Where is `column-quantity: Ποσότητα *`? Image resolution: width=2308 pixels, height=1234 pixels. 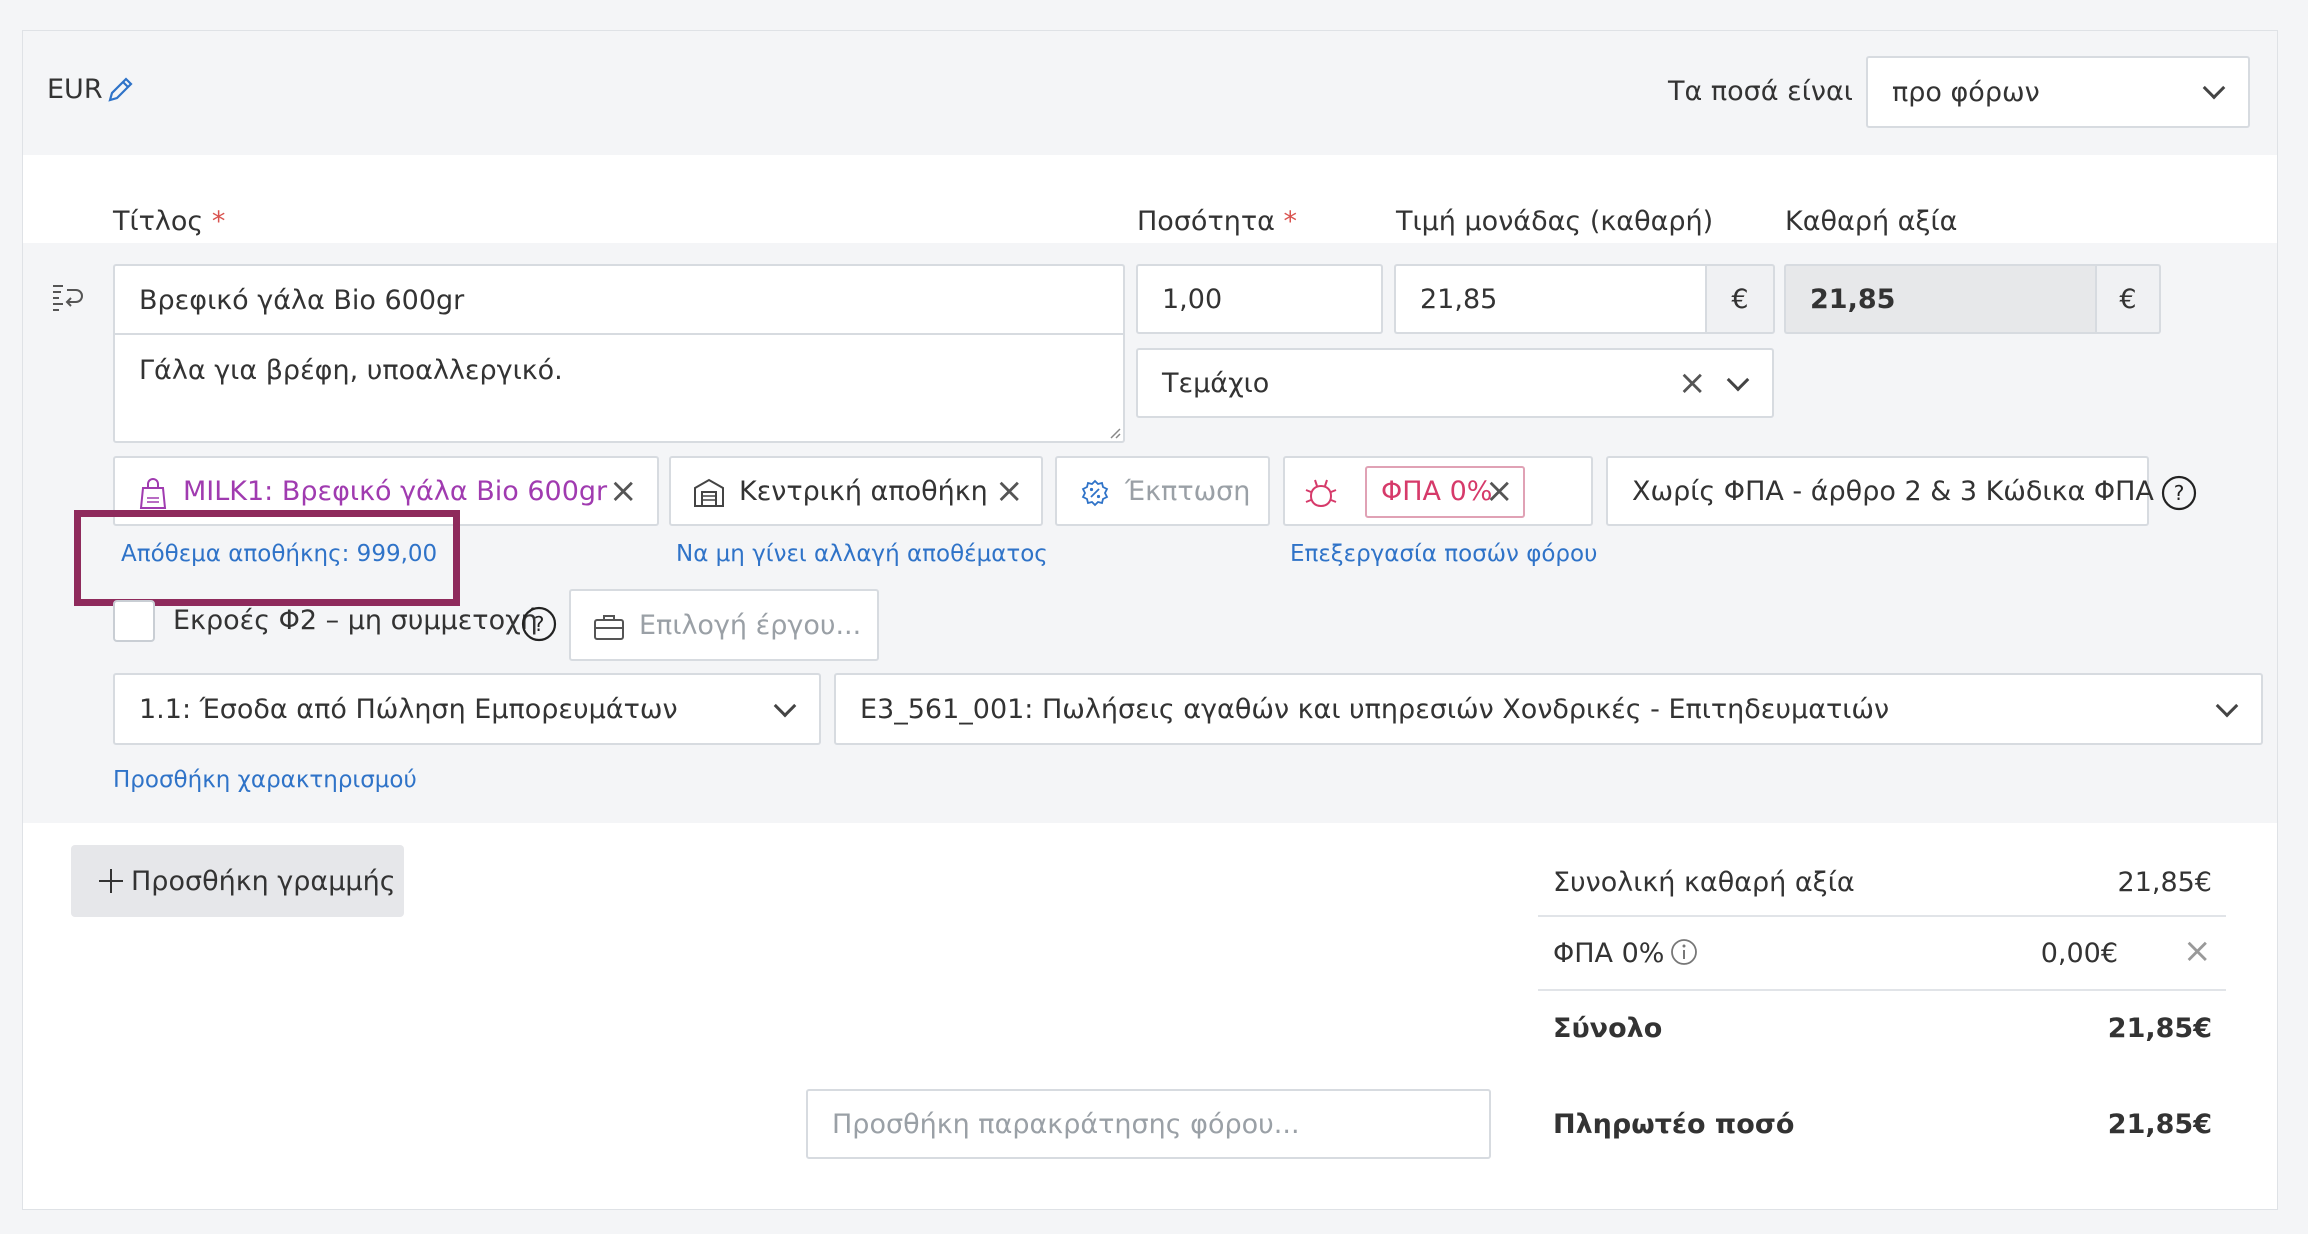
column-quantity: Ποσότητα * is located at coordinates (1217, 221).